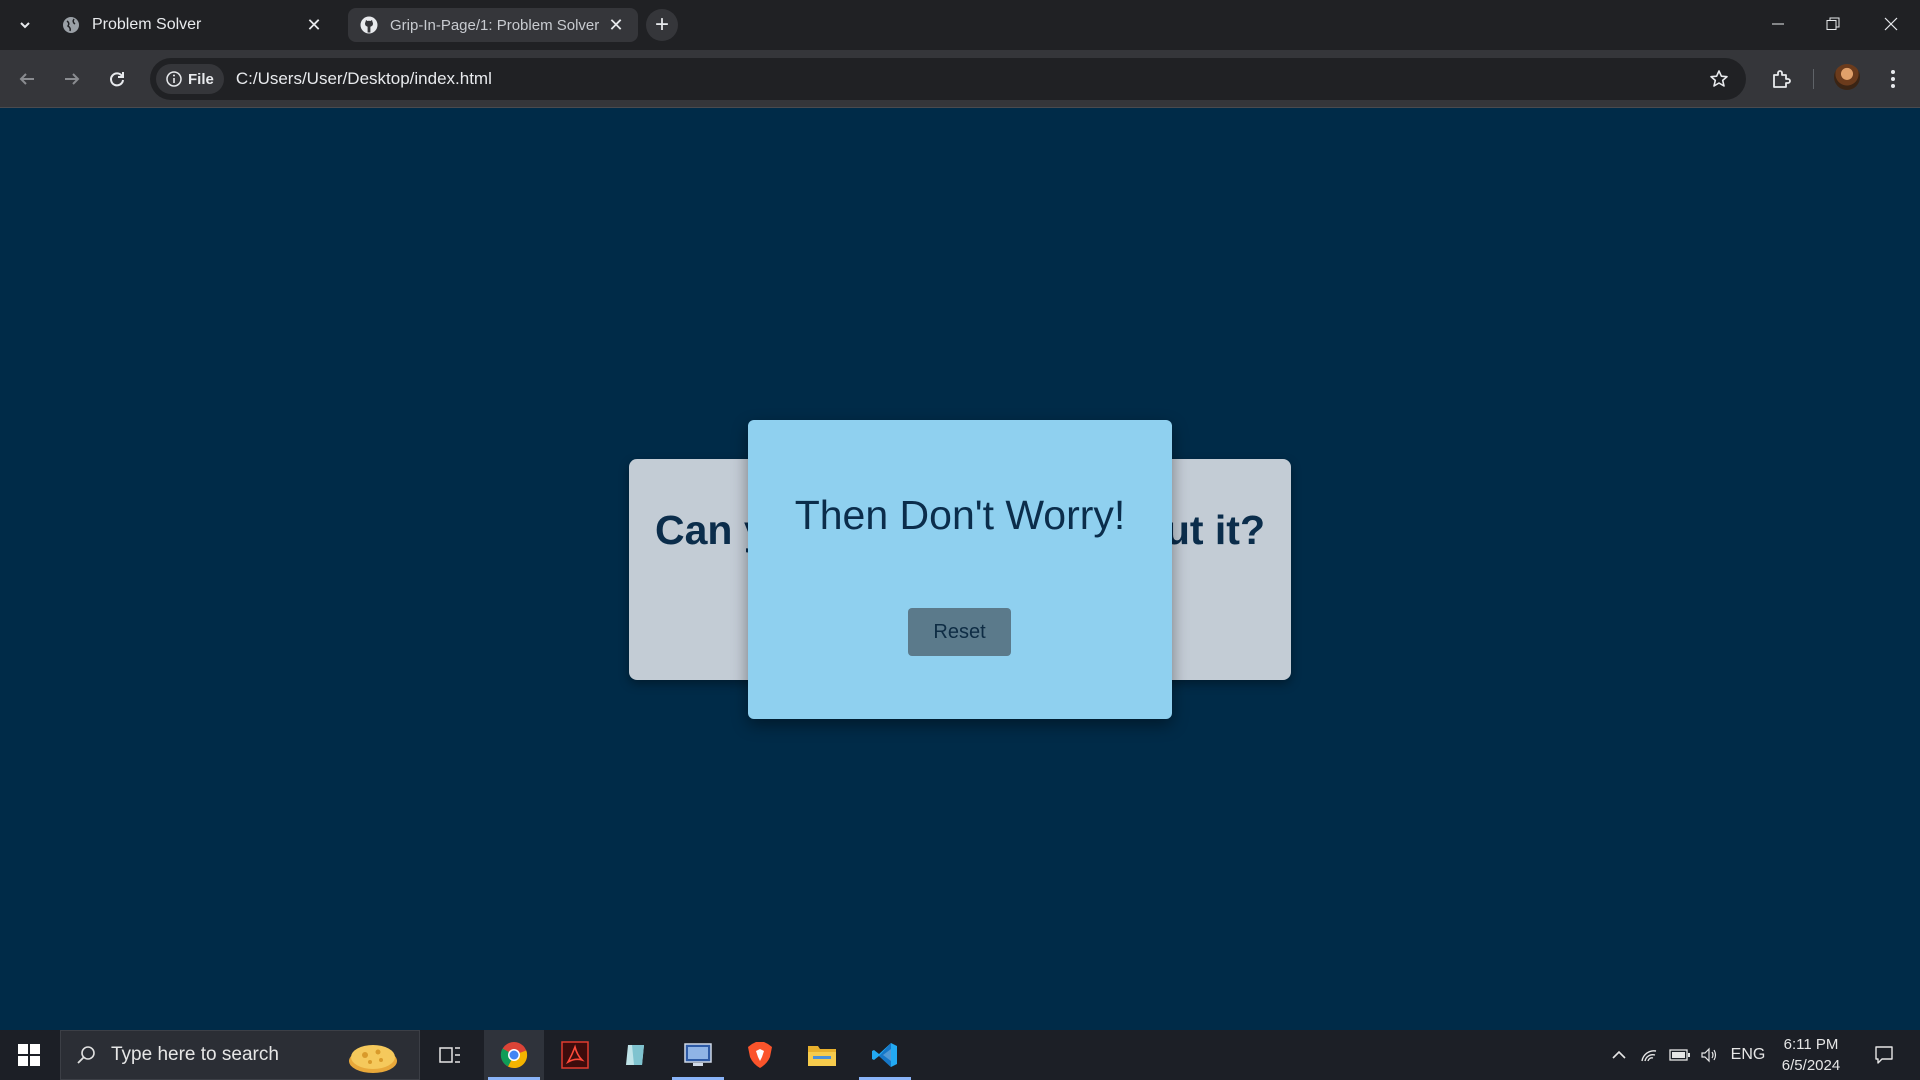 The width and height of the screenshot is (1920, 1080). What do you see at coordinates (195, 1054) in the screenshot?
I see `search-placeholder: Type here to search` at bounding box center [195, 1054].